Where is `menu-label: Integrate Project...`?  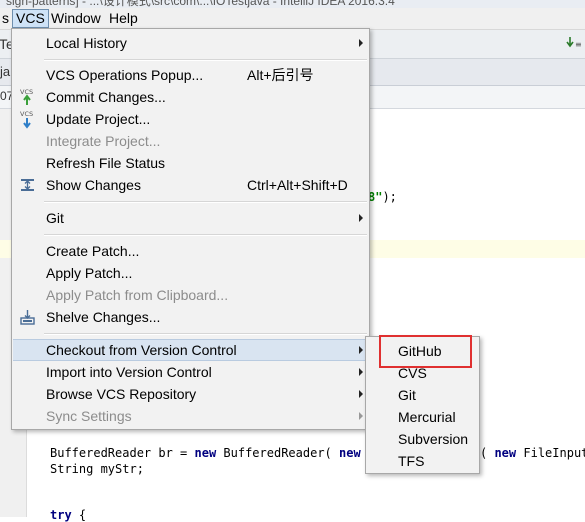 menu-label: Integrate Project... is located at coordinates (103, 141).